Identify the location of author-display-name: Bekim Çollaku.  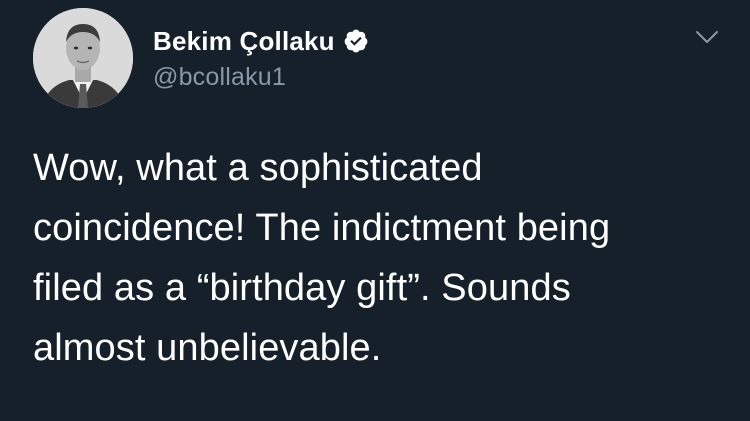
(244, 41).